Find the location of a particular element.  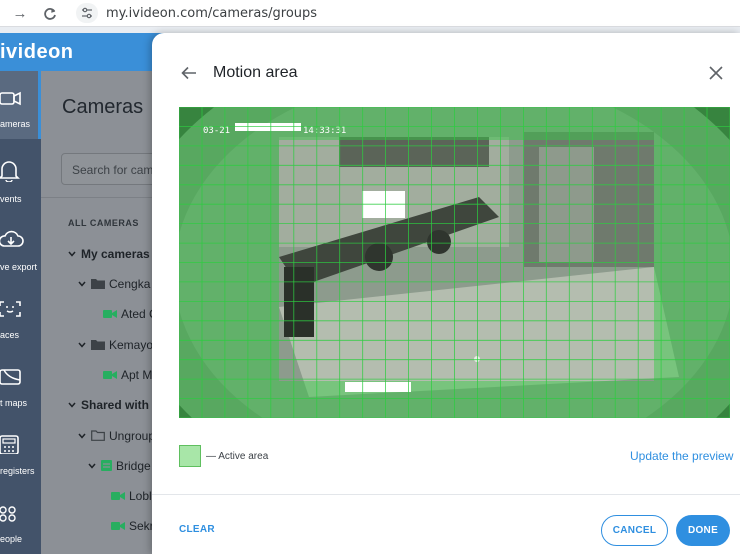

address-bar-url: my.ivideon.com/cameras/groups is located at coordinates (211, 13).